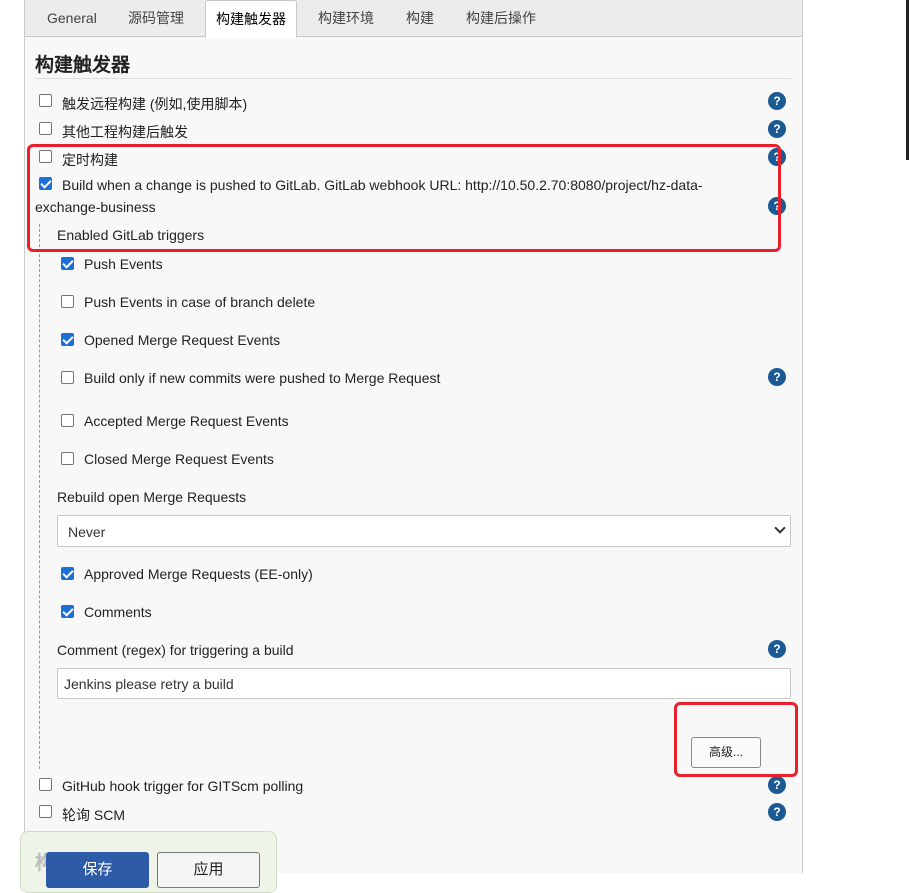 The height and width of the screenshot is (893, 909). Describe the element at coordinates (87, 532) in the screenshot. I see `rebuild-mr-select-value: Never` at that location.